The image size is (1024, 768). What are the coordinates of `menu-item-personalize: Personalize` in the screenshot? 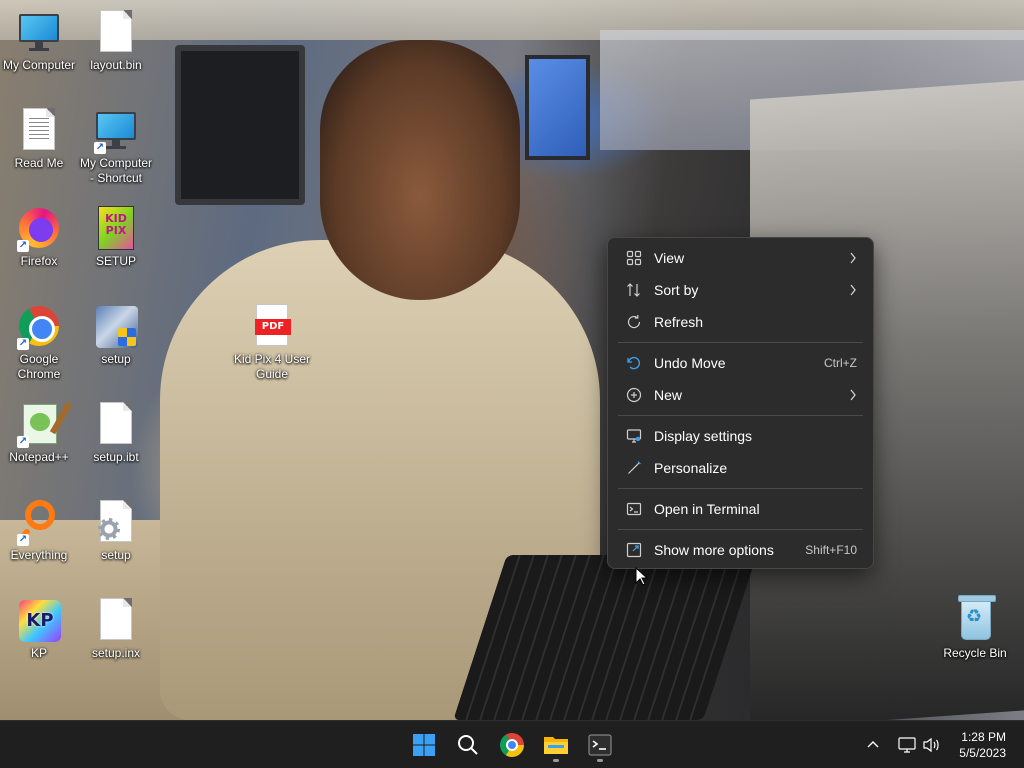 It's located at (740, 468).